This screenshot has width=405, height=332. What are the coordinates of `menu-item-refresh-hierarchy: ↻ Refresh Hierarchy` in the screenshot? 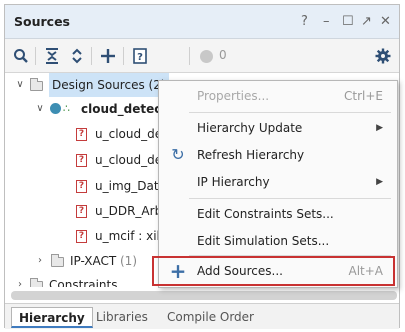 It's located at (278, 155).